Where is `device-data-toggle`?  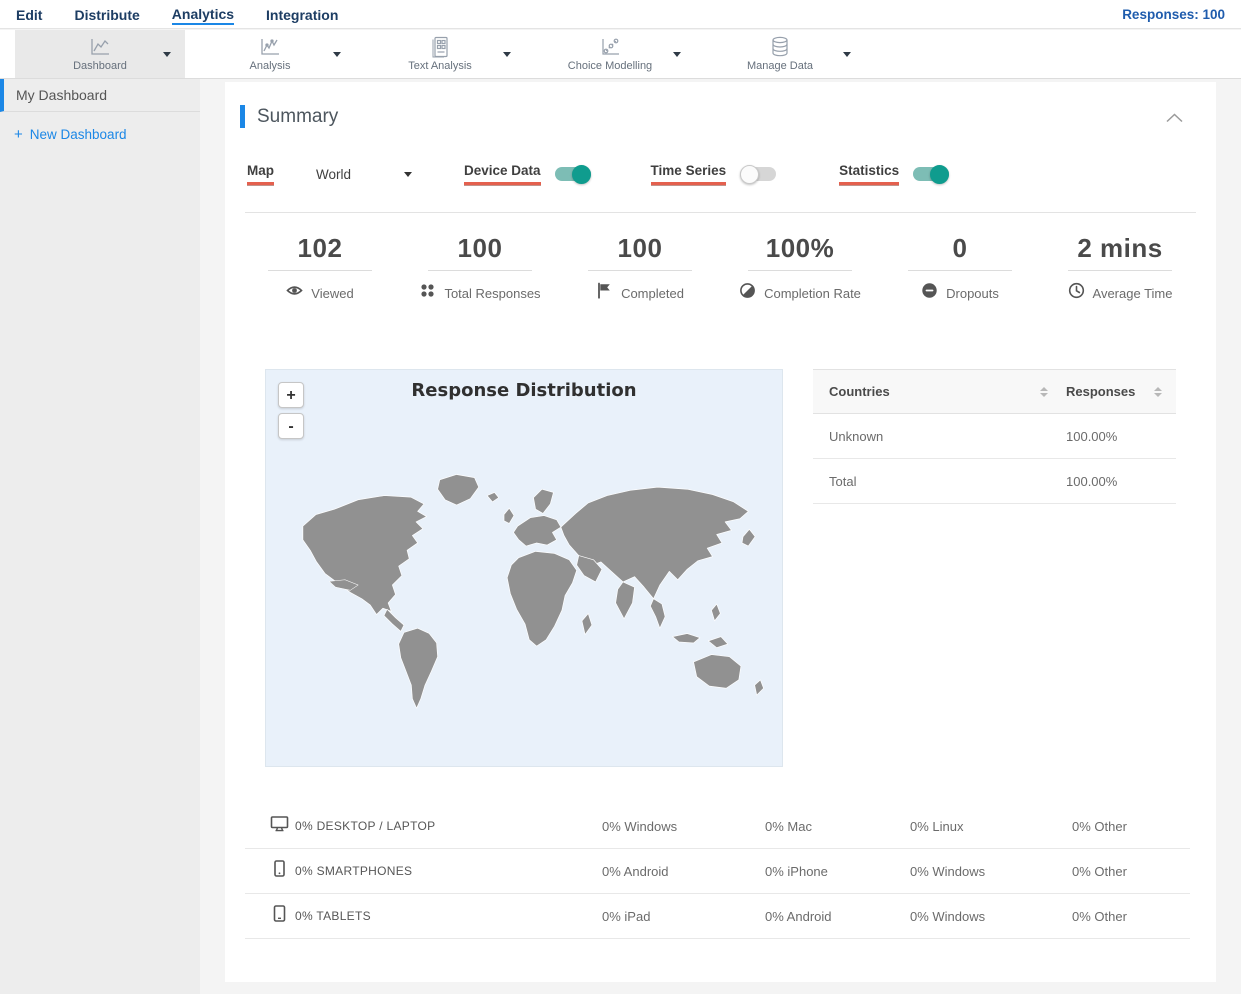
device-data-toggle is located at coordinates (572, 174).